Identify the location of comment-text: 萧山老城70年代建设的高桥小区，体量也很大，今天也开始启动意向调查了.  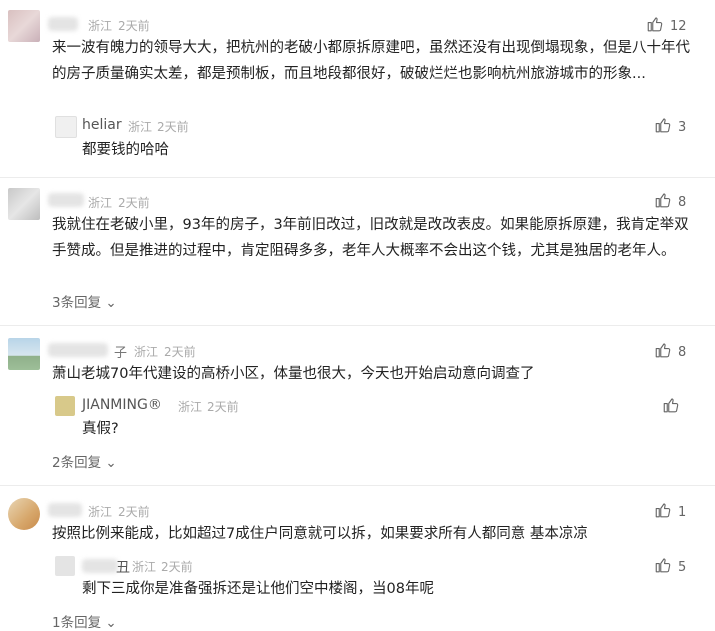
(293, 374).